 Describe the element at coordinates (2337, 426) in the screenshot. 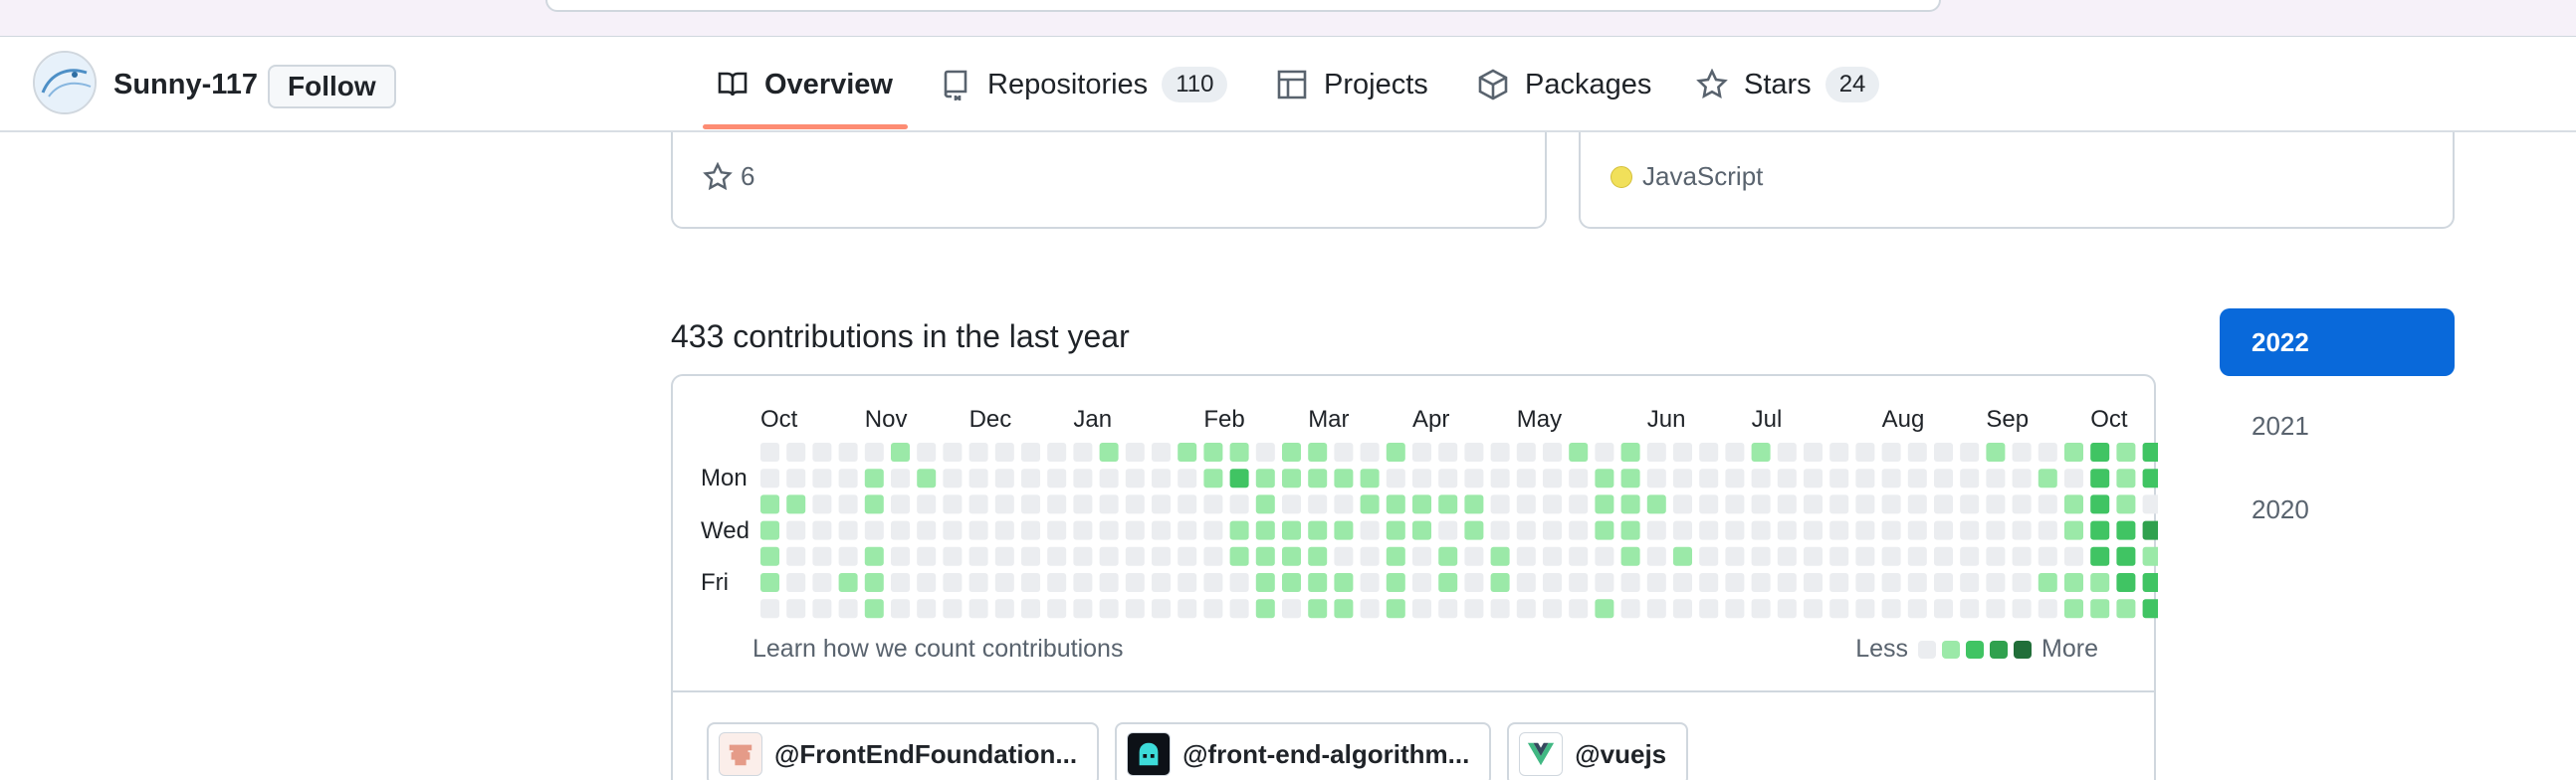

I see `year-2021-link: 2021` at that location.